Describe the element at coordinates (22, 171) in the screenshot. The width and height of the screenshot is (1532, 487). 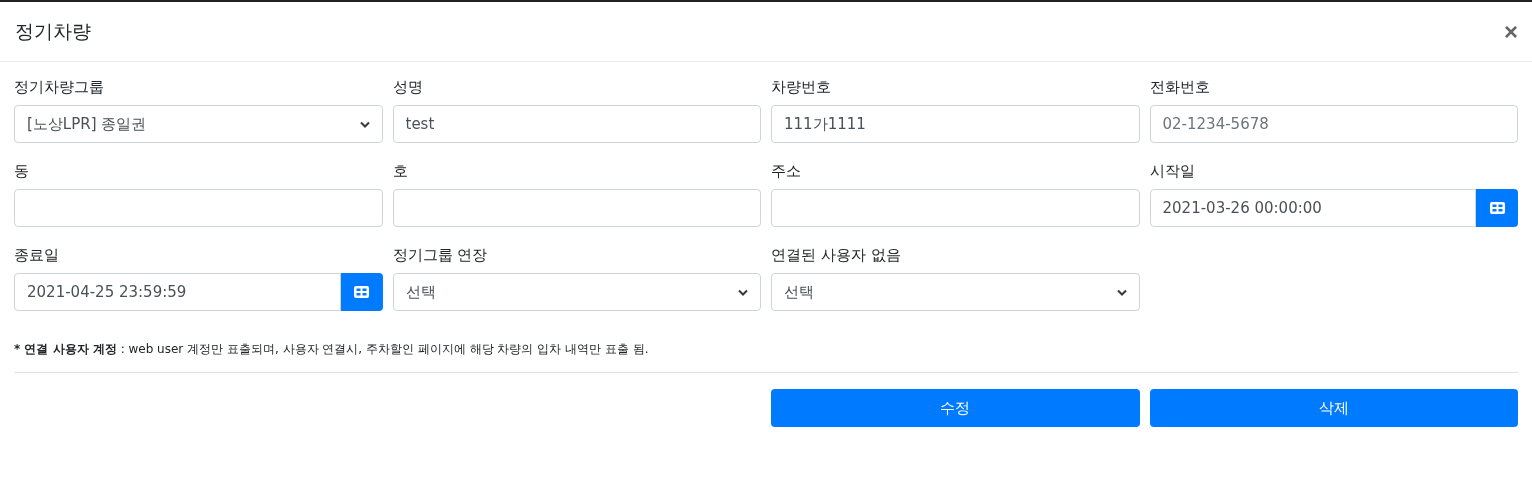
I see `field-label: 동` at that location.